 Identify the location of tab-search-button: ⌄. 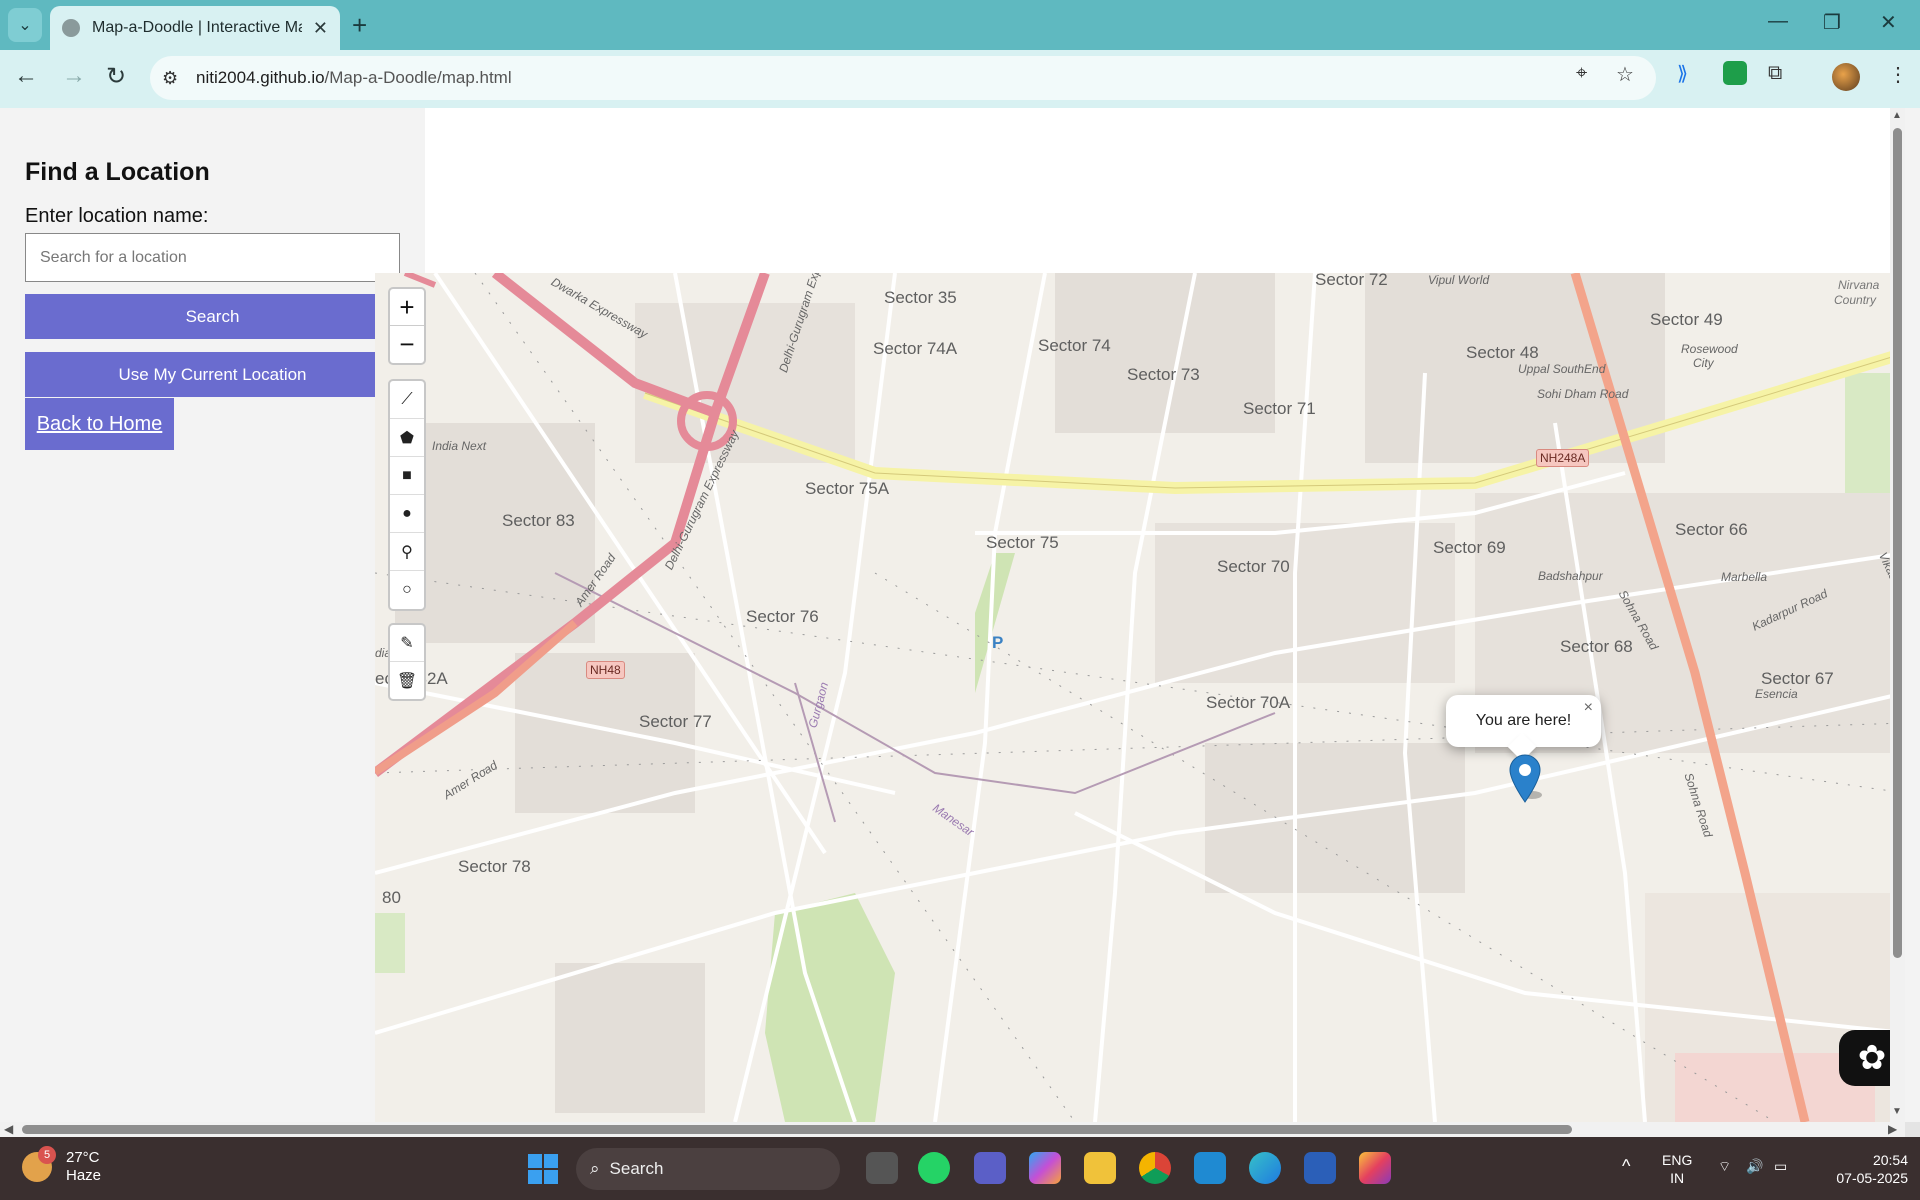
(25, 25).